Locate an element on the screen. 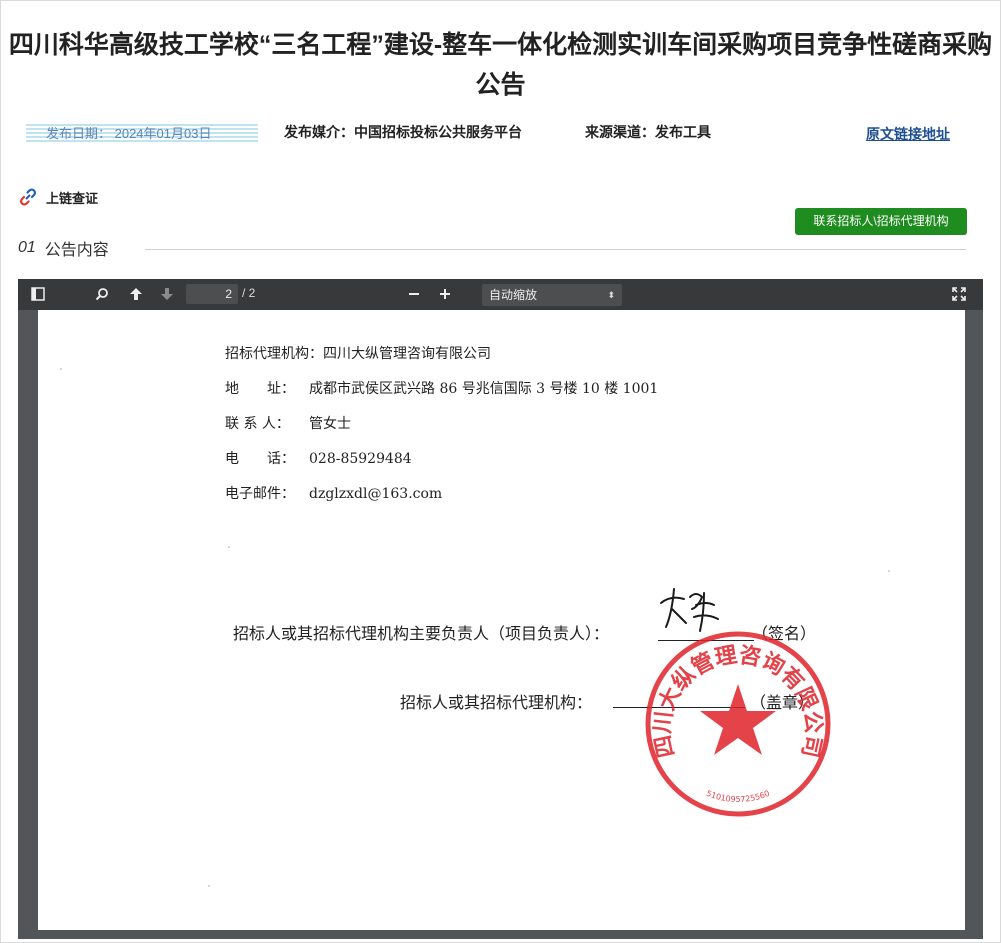  contact-value: 管女士 is located at coordinates (330, 424).